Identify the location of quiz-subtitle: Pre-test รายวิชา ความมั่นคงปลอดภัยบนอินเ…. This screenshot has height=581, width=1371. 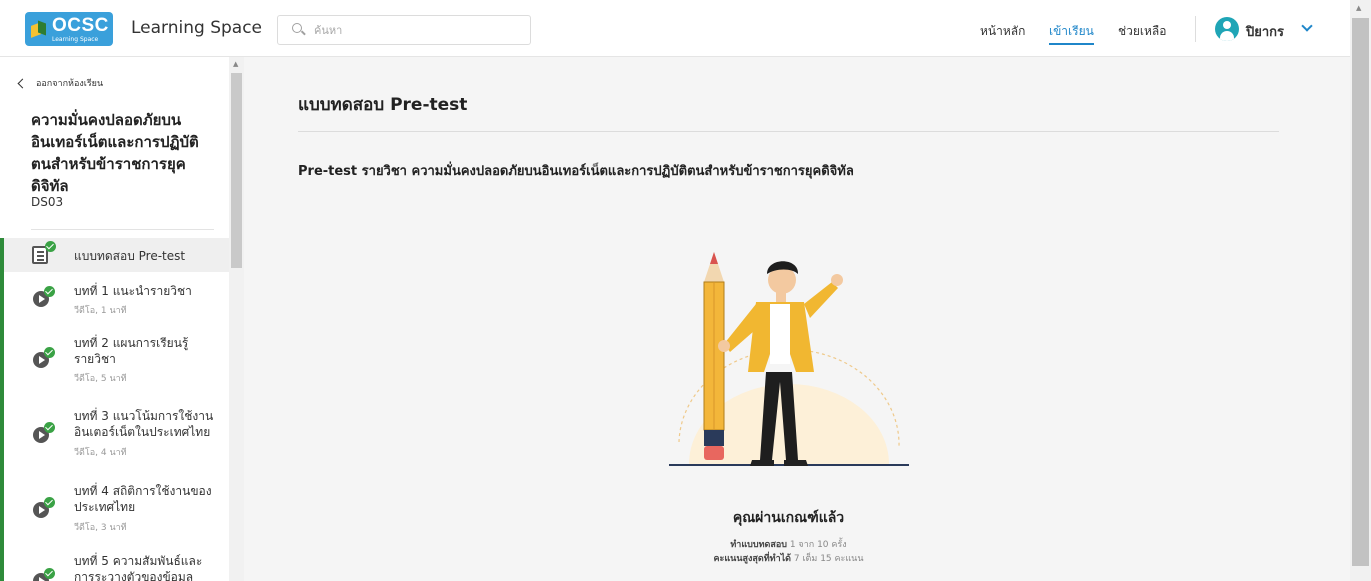
(576, 171).